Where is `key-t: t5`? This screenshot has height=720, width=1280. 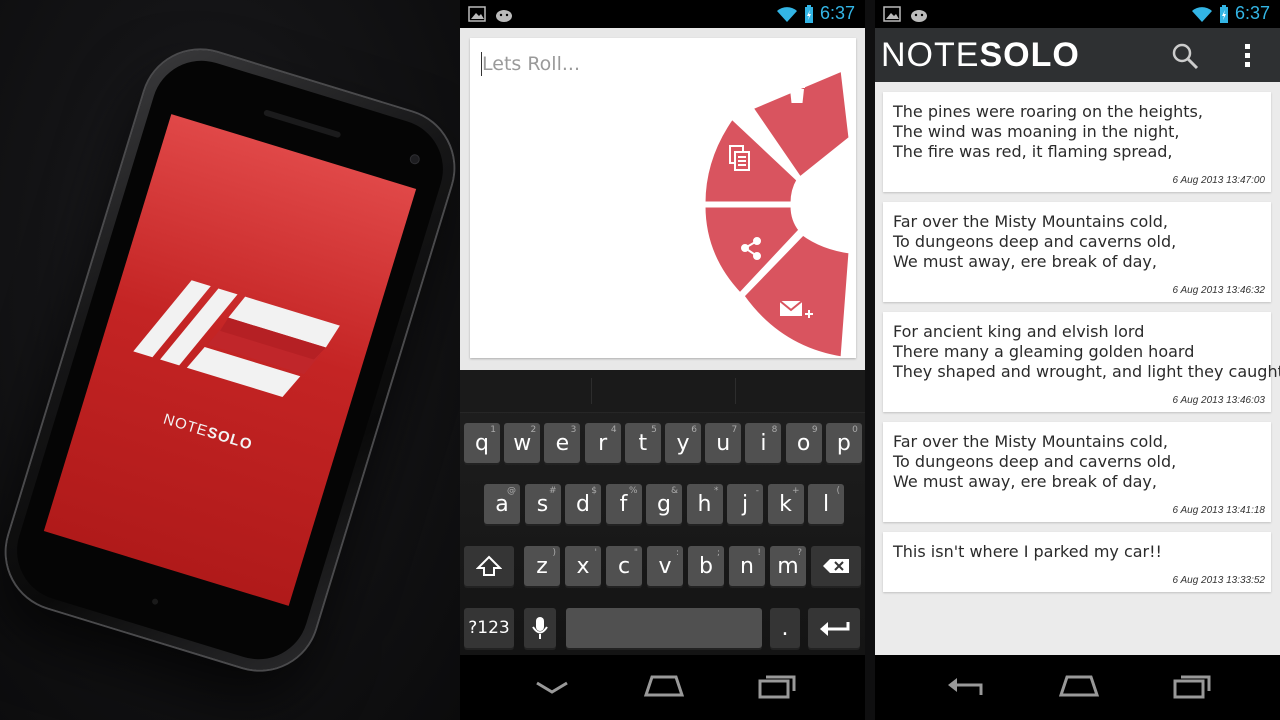
key-t: t5 is located at coordinates (642, 443).